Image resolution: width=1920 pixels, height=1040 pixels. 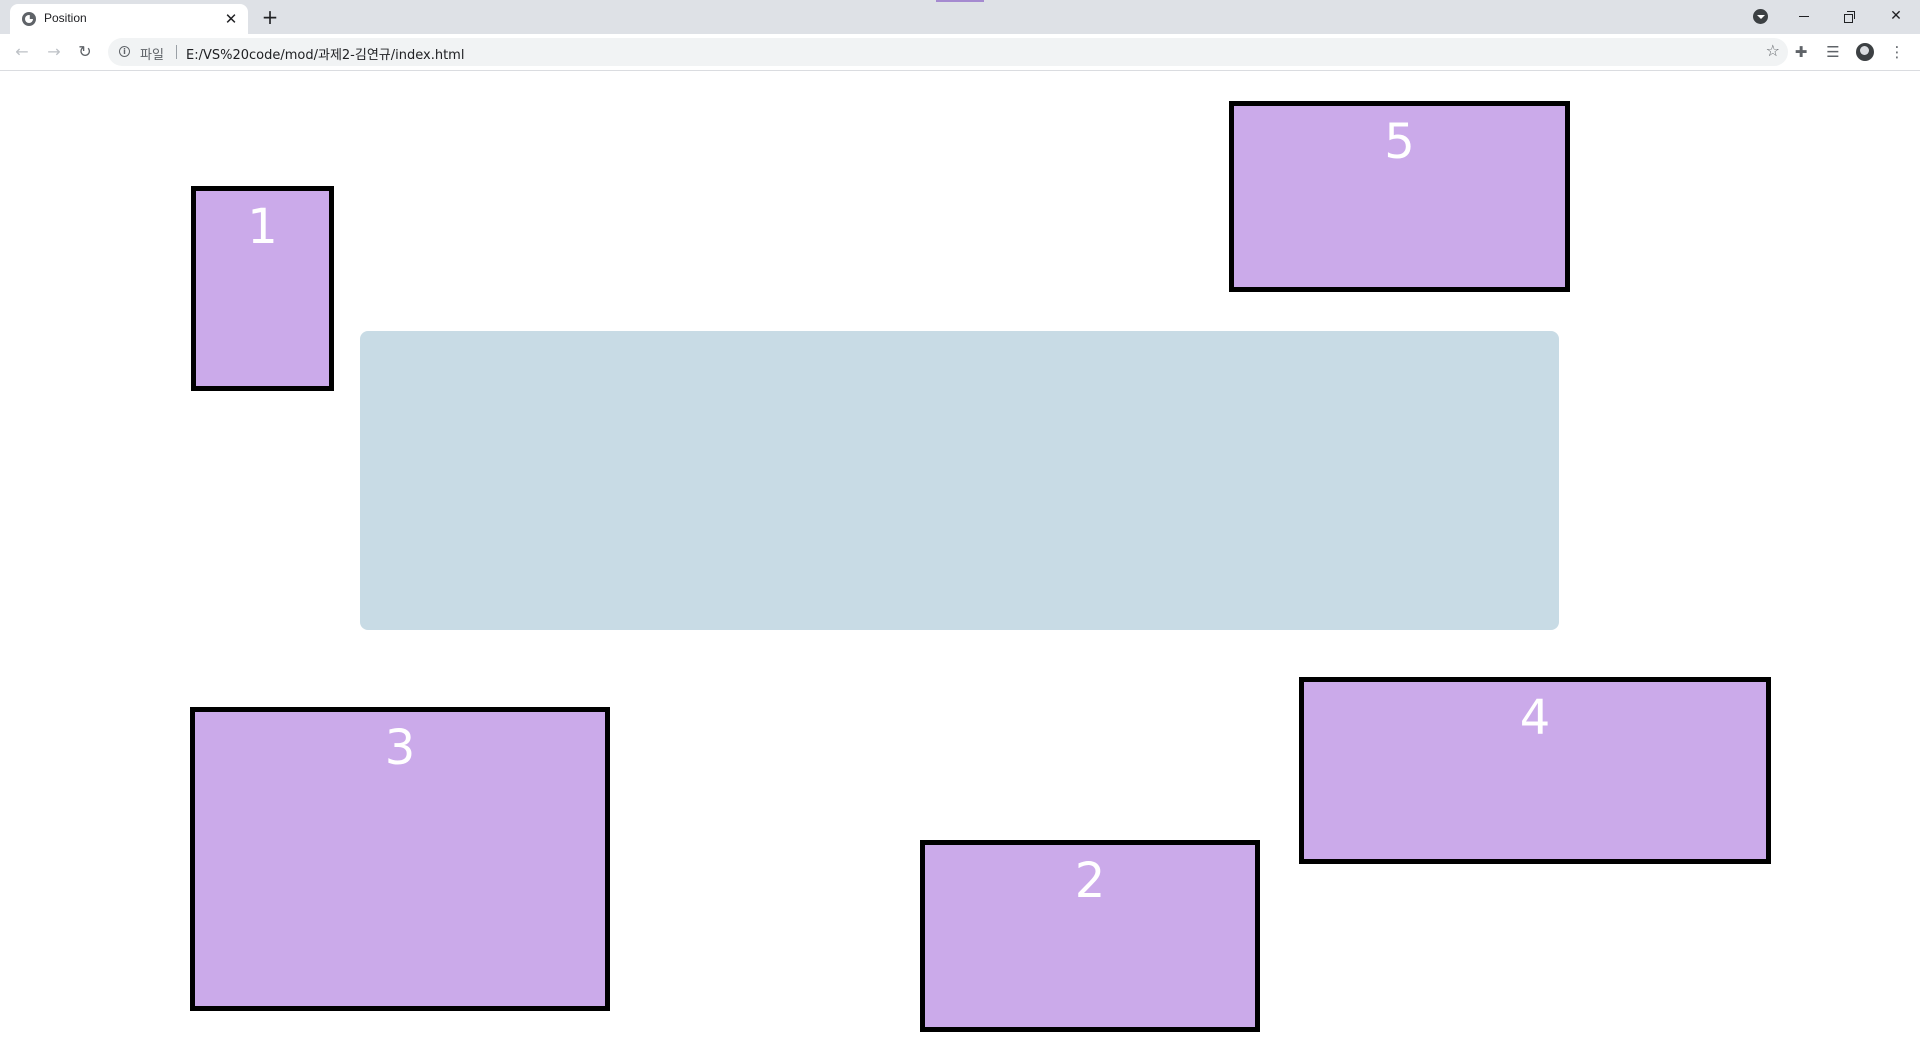 What do you see at coordinates (231, 19) in the screenshot?
I see `close-tab-icon: ✕` at bounding box center [231, 19].